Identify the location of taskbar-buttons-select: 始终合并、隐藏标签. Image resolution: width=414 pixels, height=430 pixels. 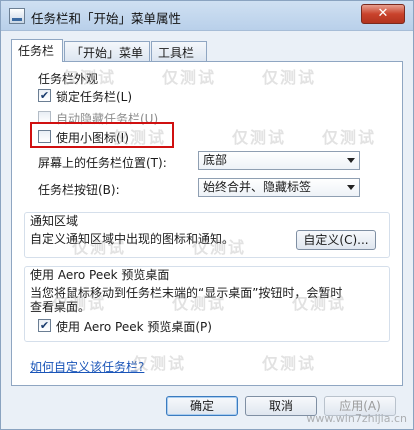
(279, 187).